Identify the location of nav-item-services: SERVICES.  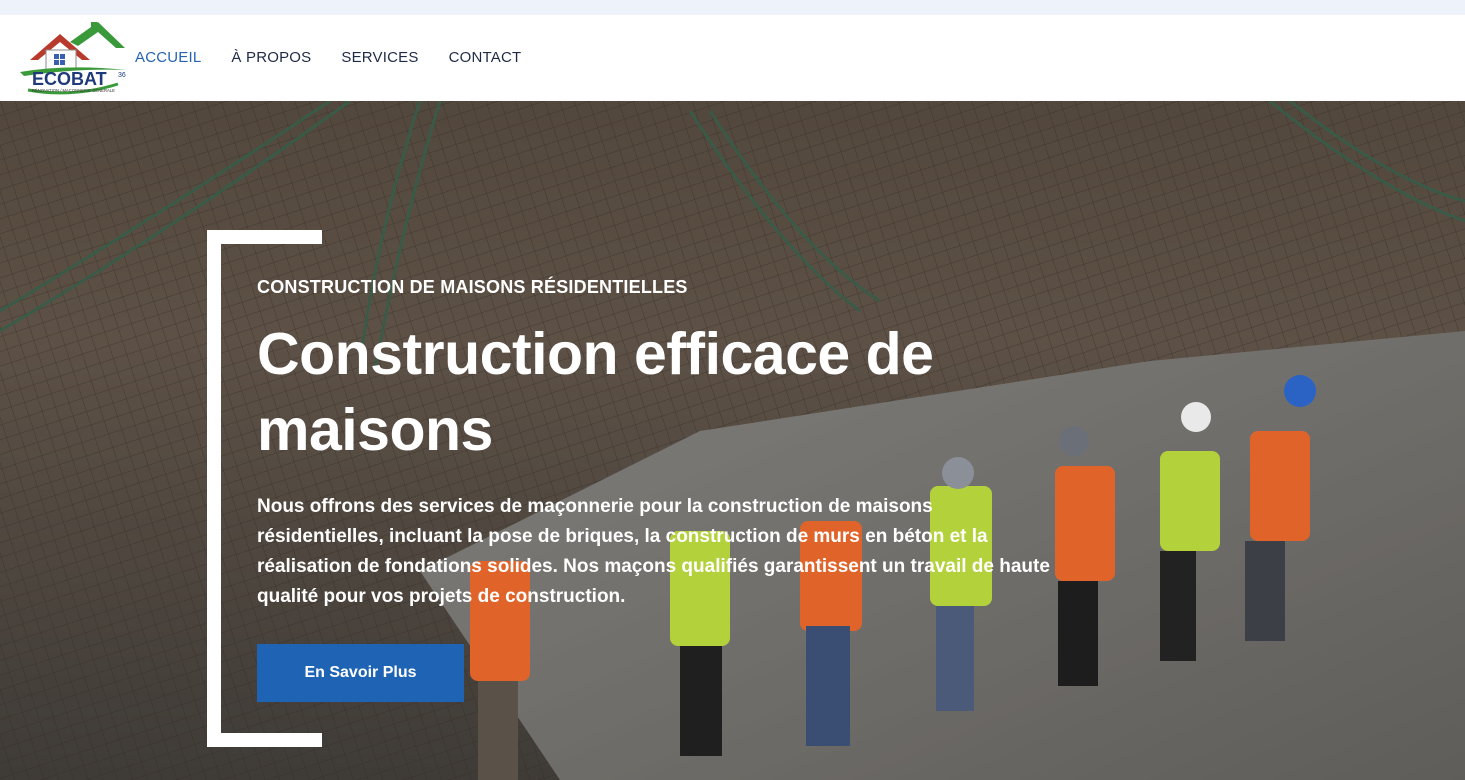
(379, 57).